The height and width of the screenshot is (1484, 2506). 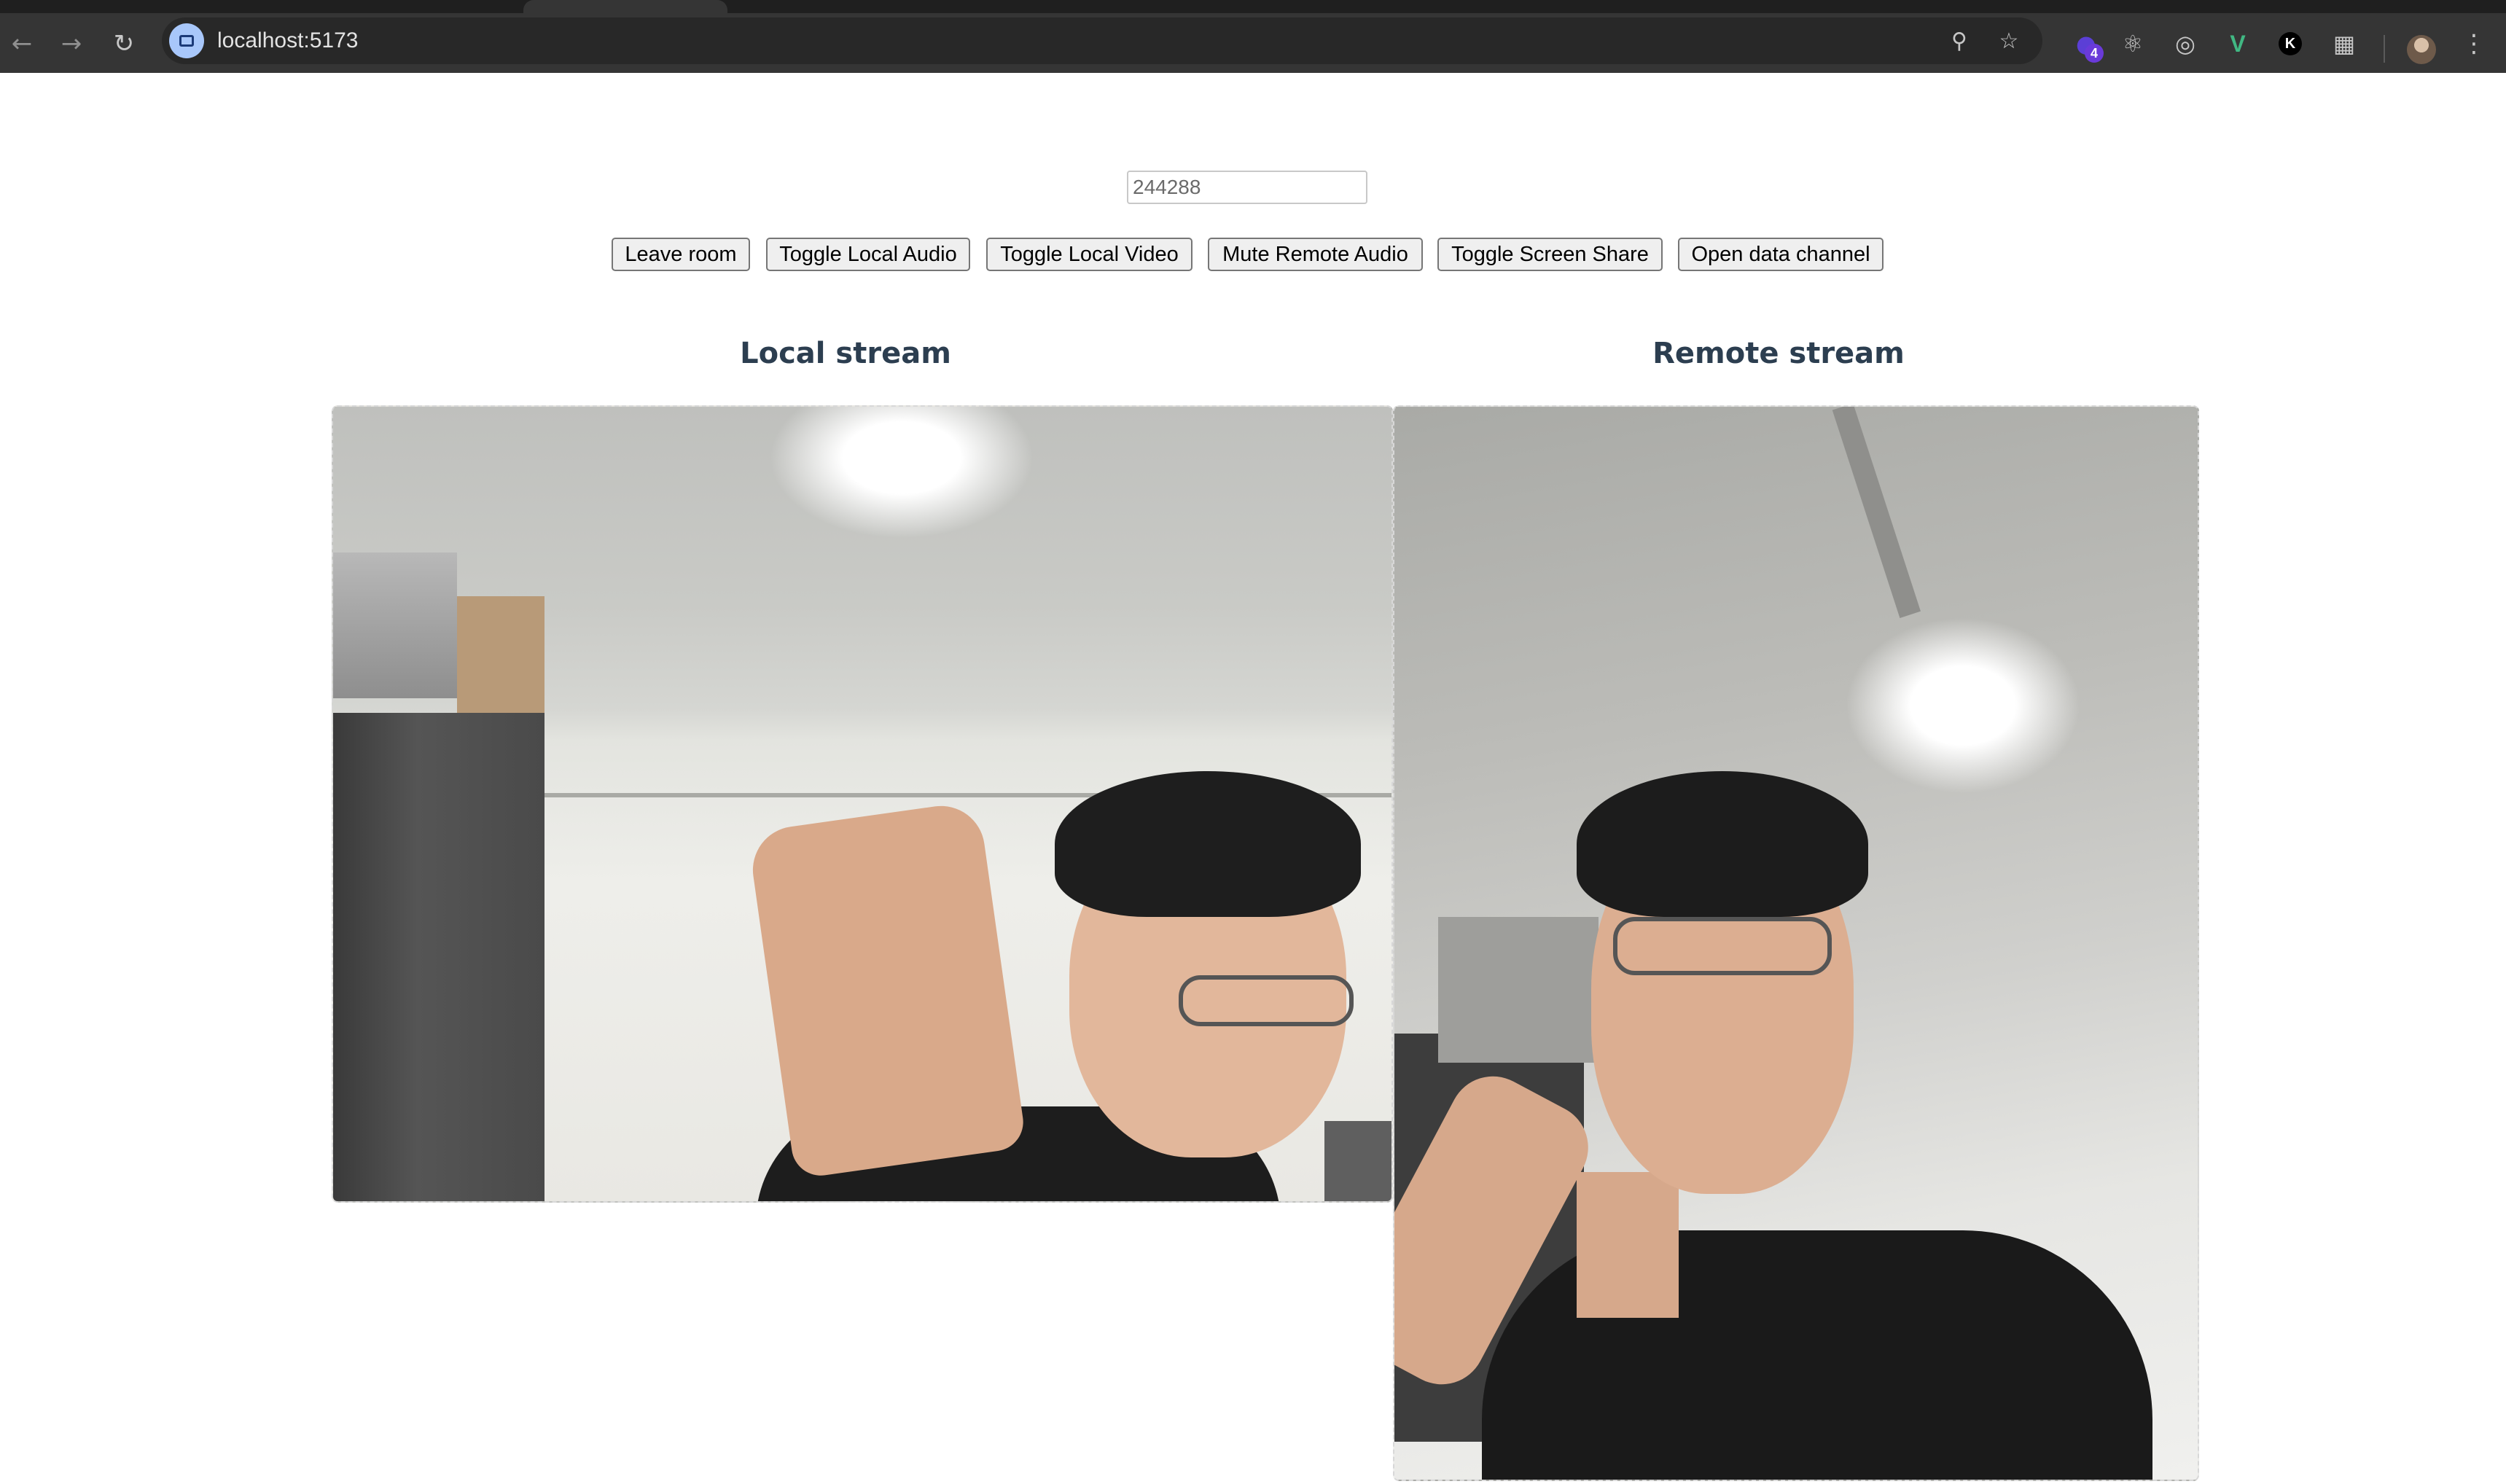 What do you see at coordinates (1102, 40) in the screenshot?
I see `address-bar: localhost:5173 ⚲ ☆` at bounding box center [1102, 40].